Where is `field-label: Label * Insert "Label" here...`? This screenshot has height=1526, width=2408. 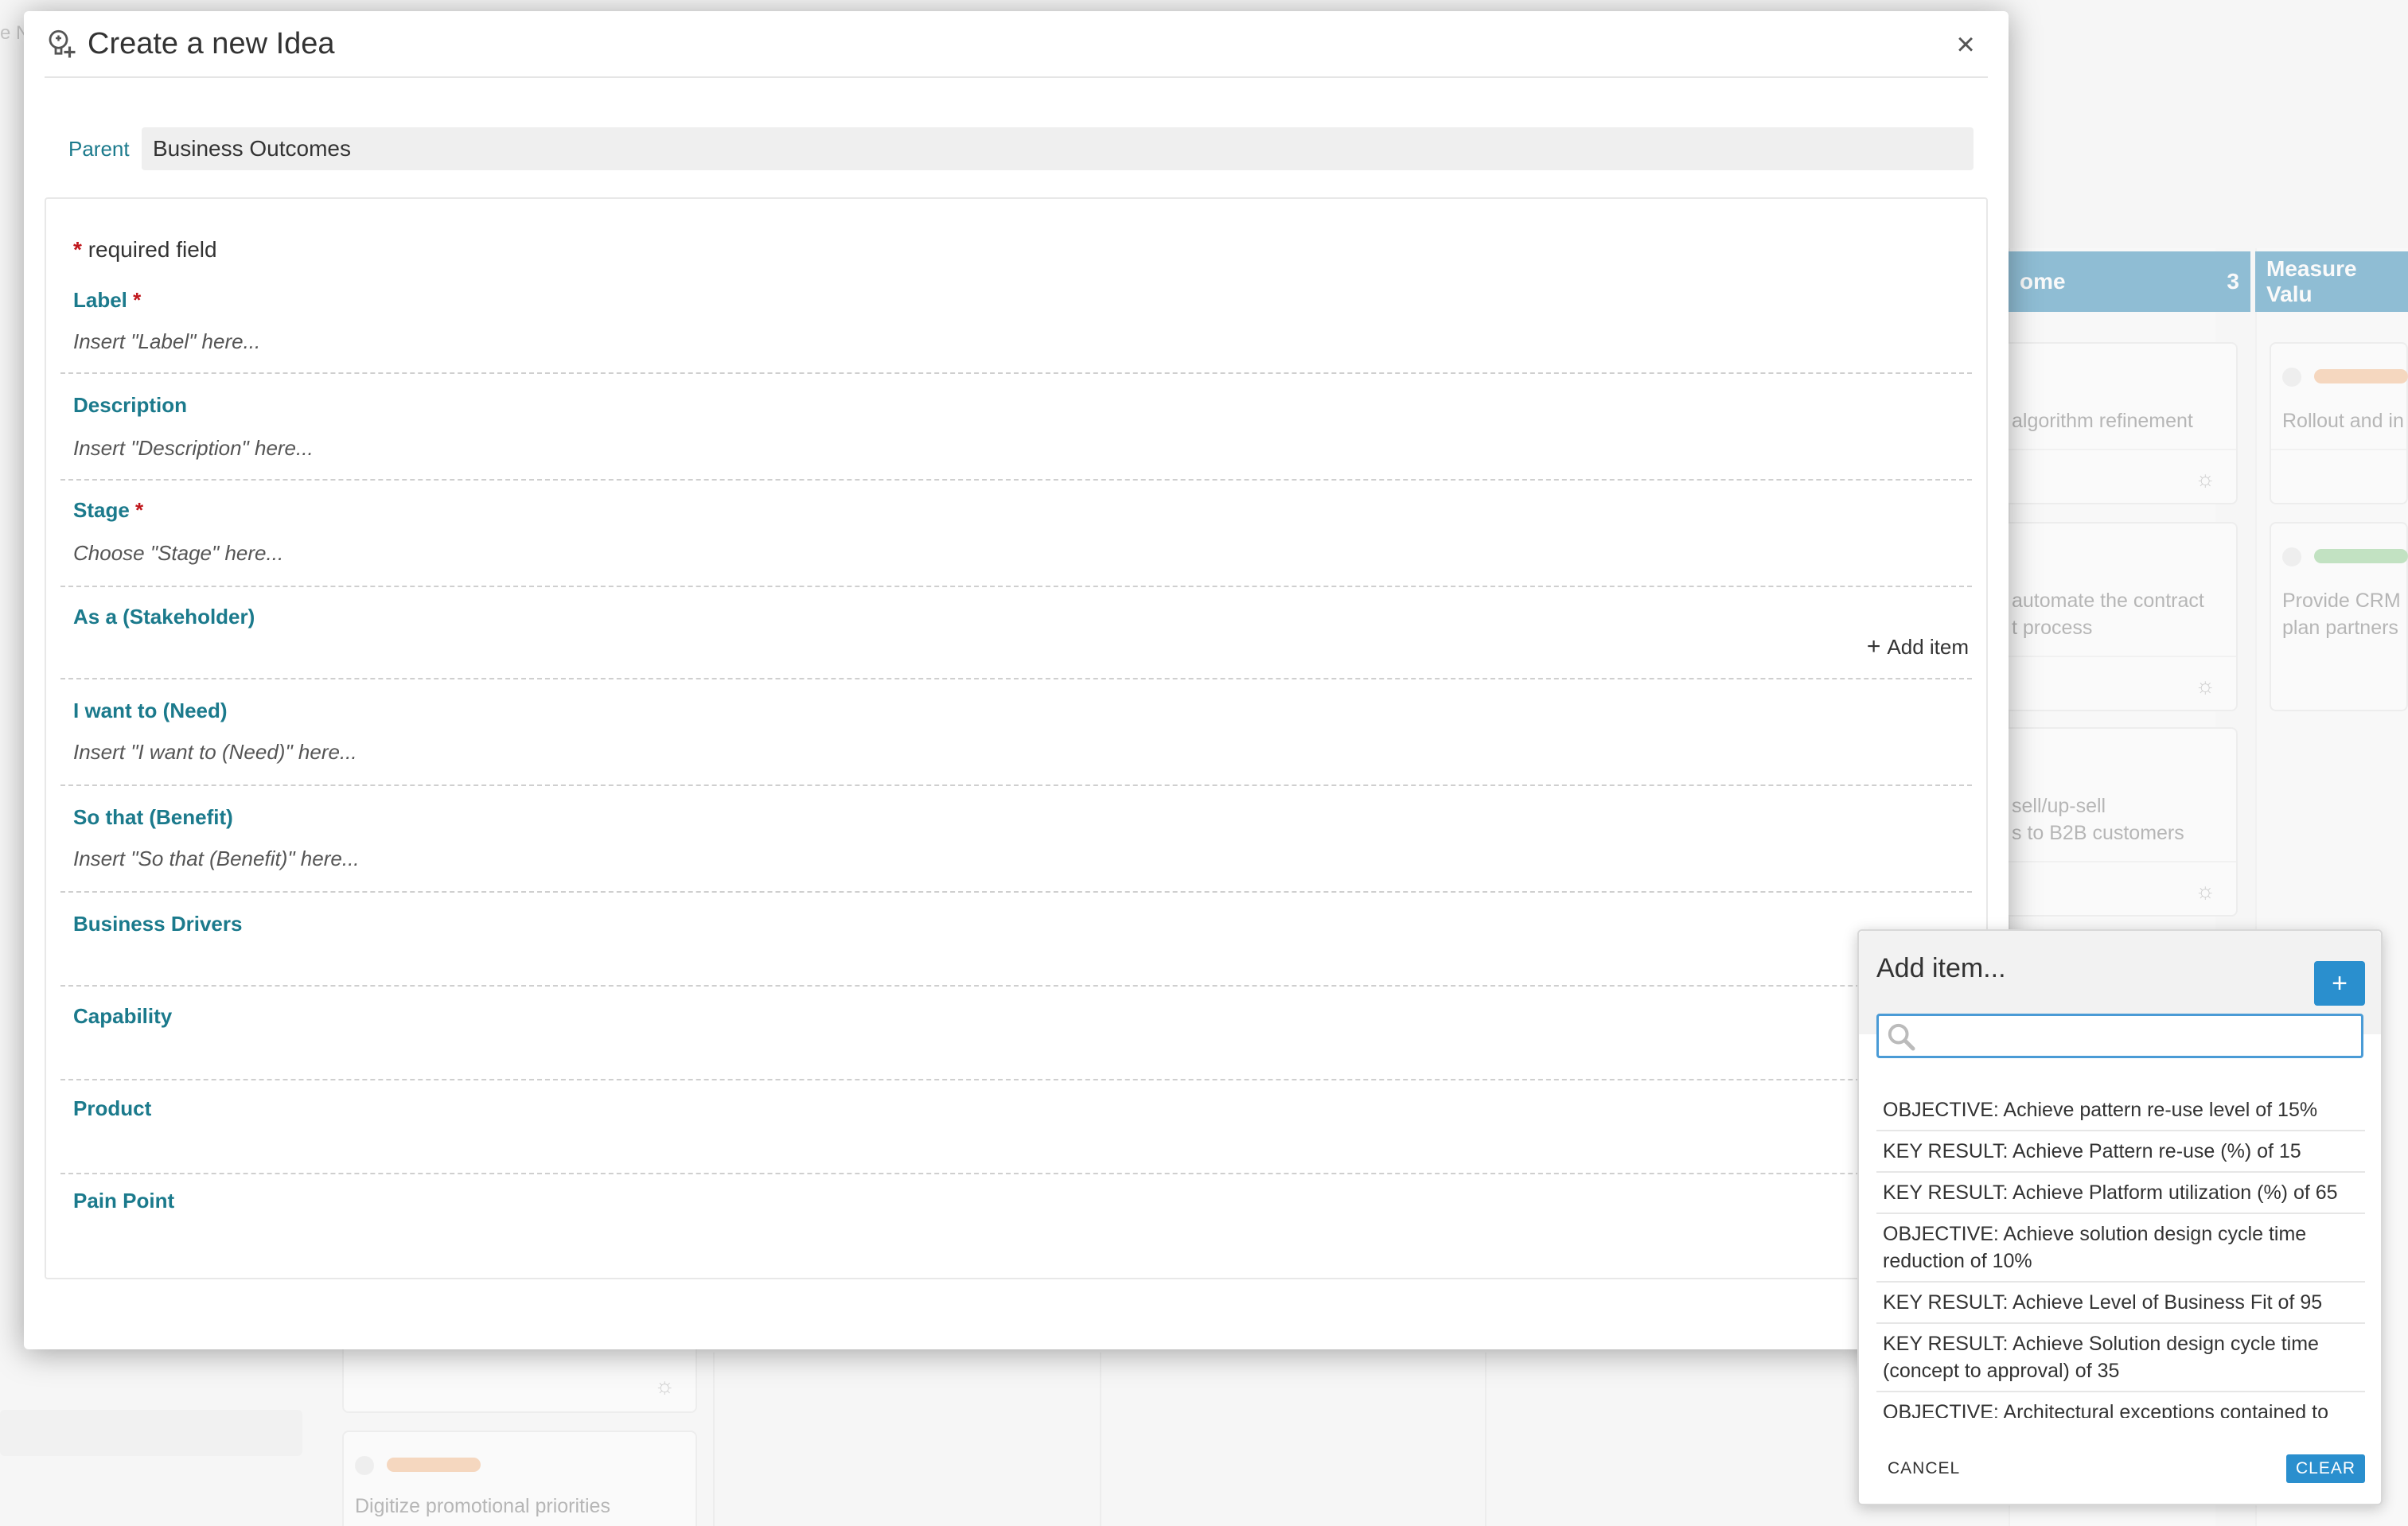
field-label: Label * Insert "Label" here... is located at coordinates (1016, 322).